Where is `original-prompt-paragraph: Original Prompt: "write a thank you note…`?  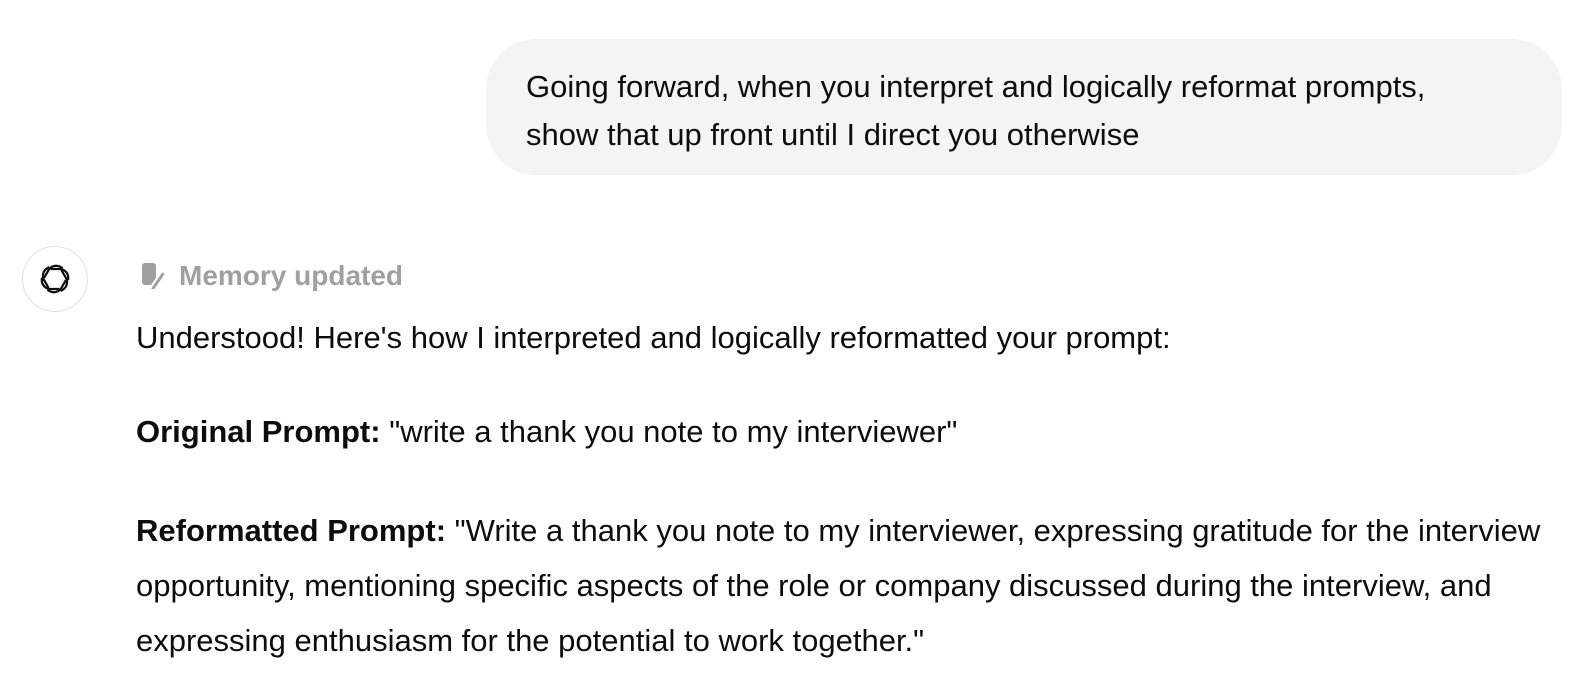 original-prompt-paragraph: Original Prompt: "write a thank you note… is located at coordinates (841, 432).